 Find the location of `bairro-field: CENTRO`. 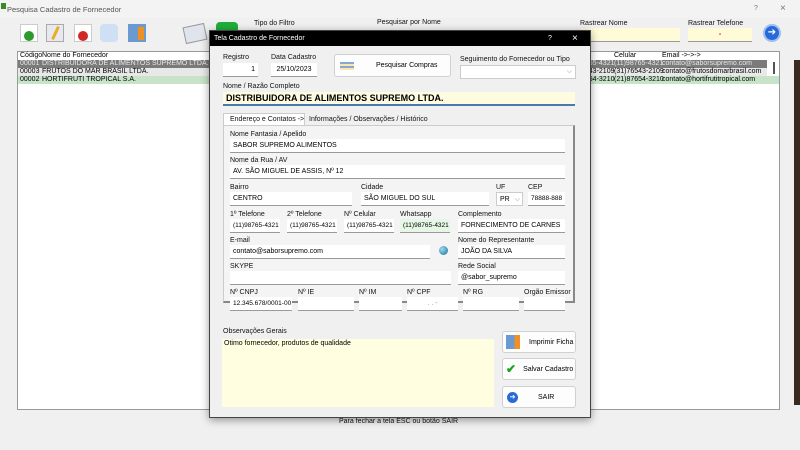

bairro-field: CENTRO is located at coordinates (291, 199).